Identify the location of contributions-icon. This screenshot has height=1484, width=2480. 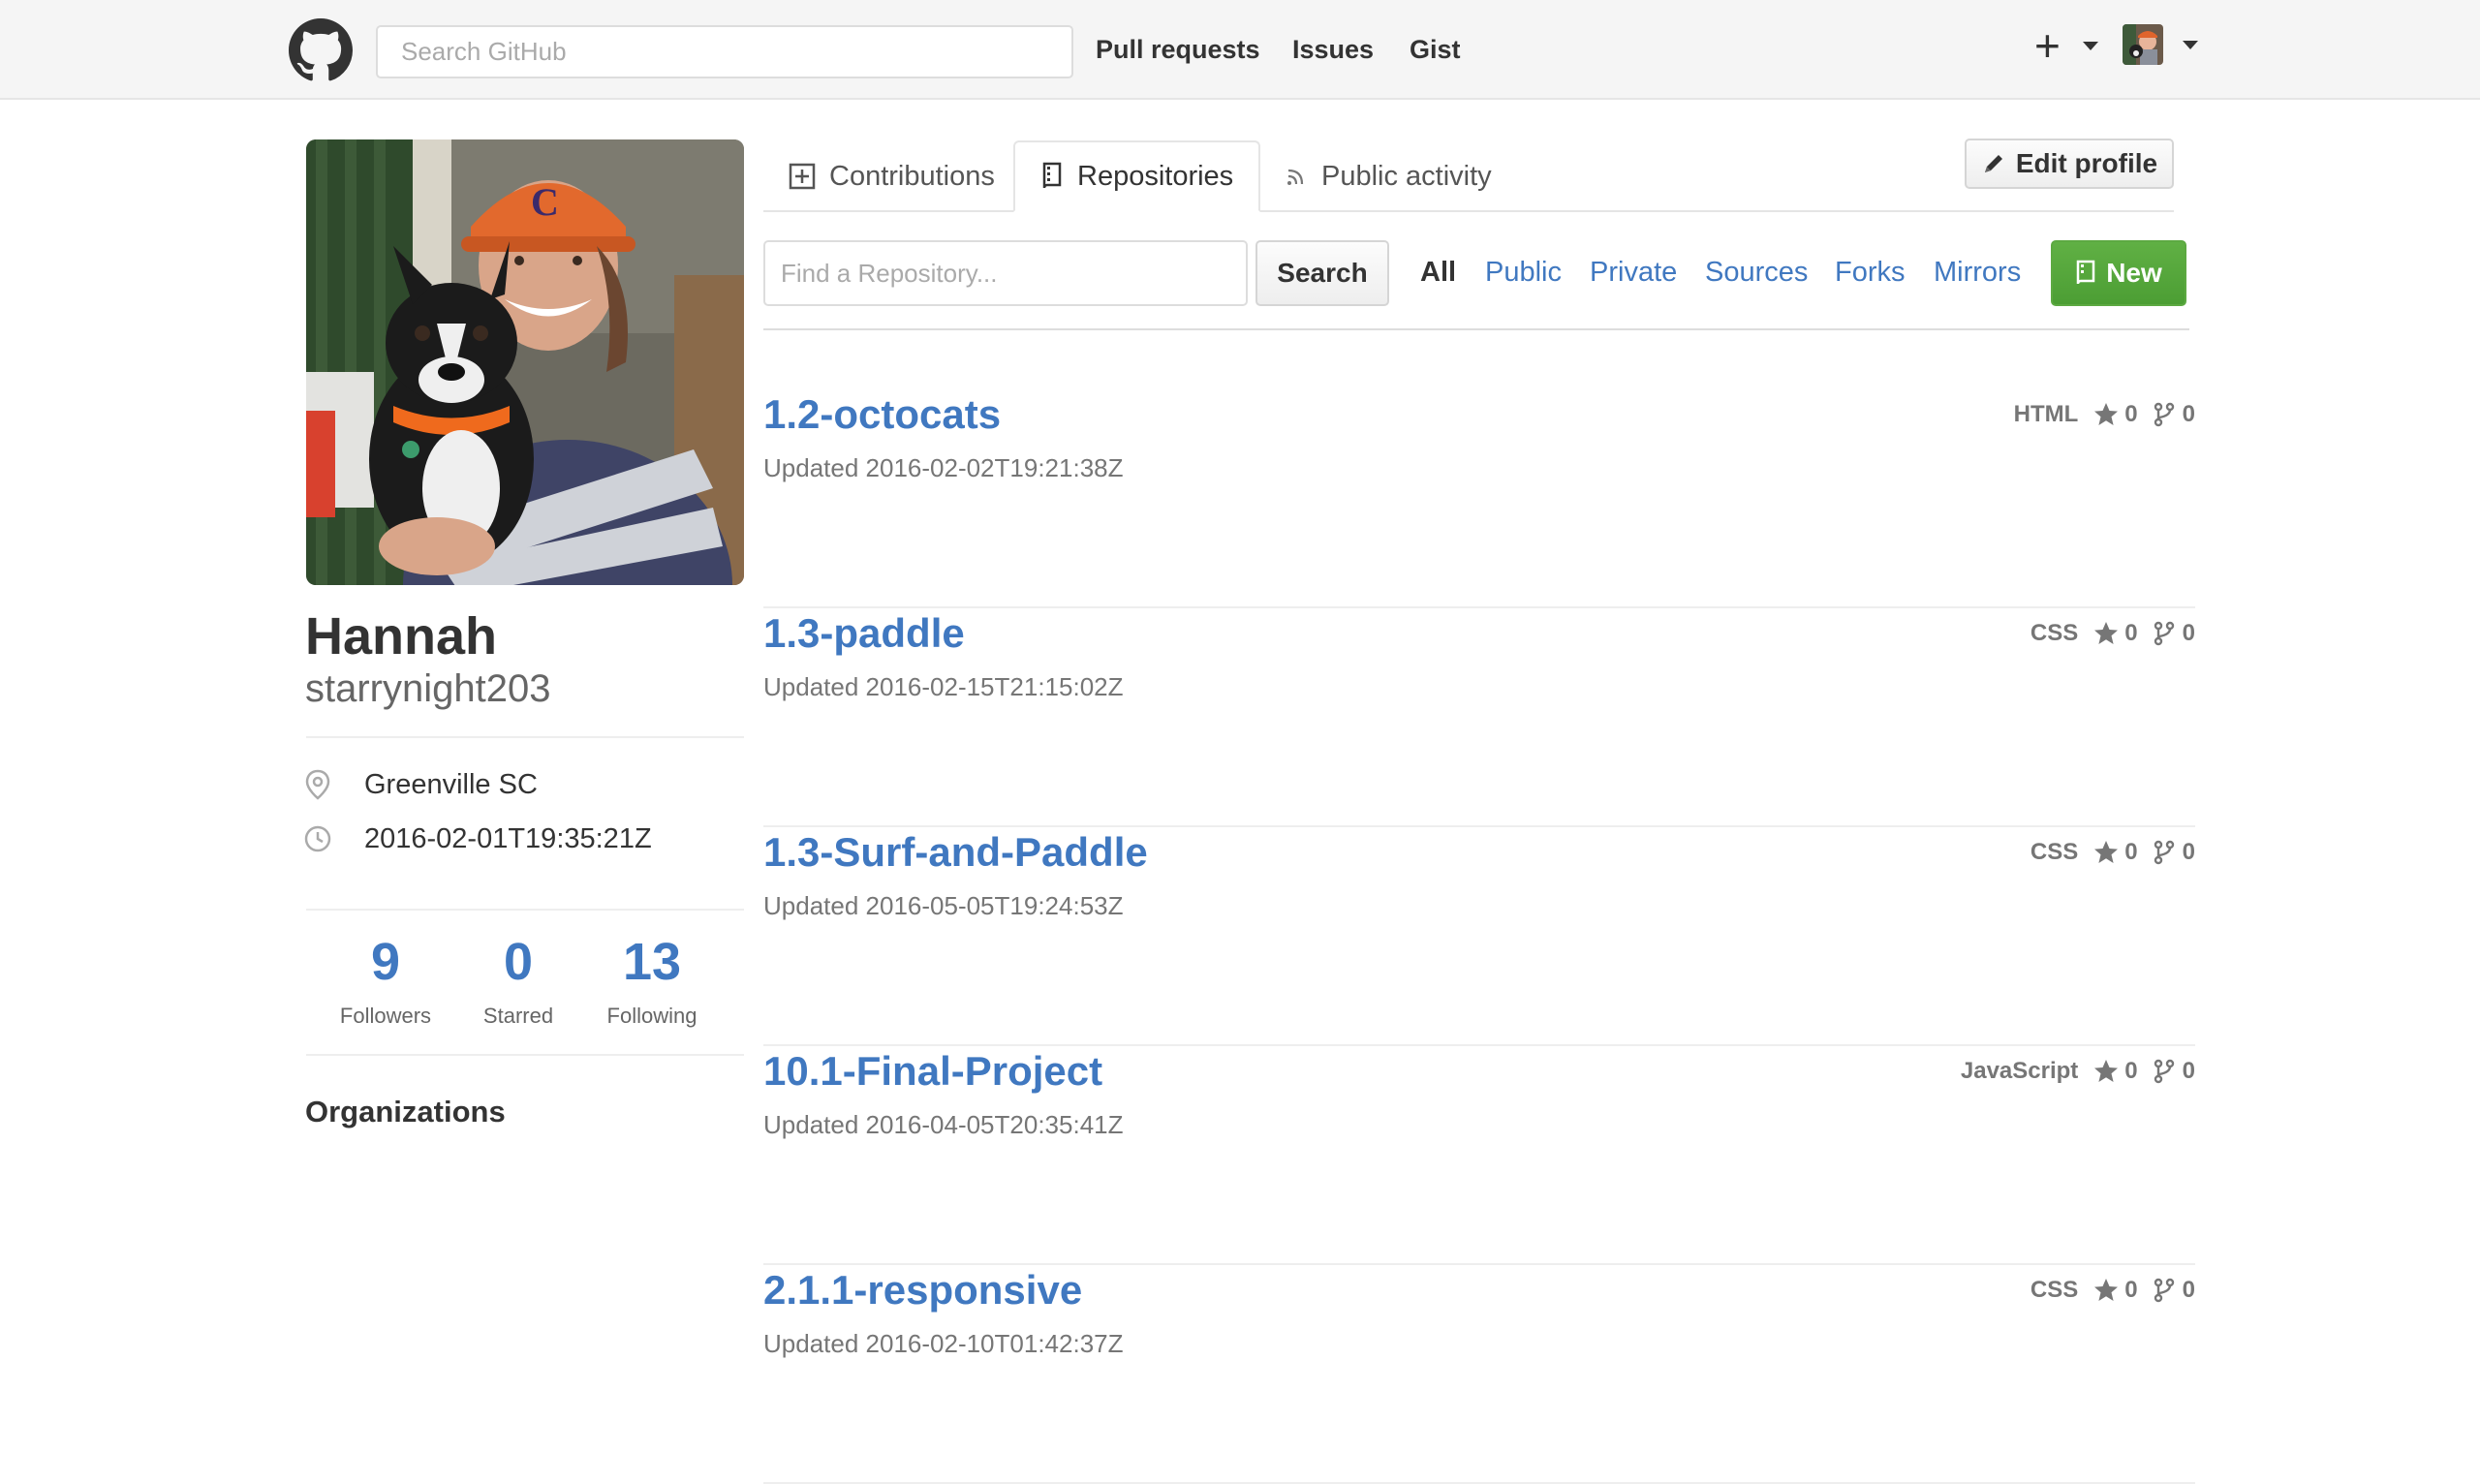
(802, 176).